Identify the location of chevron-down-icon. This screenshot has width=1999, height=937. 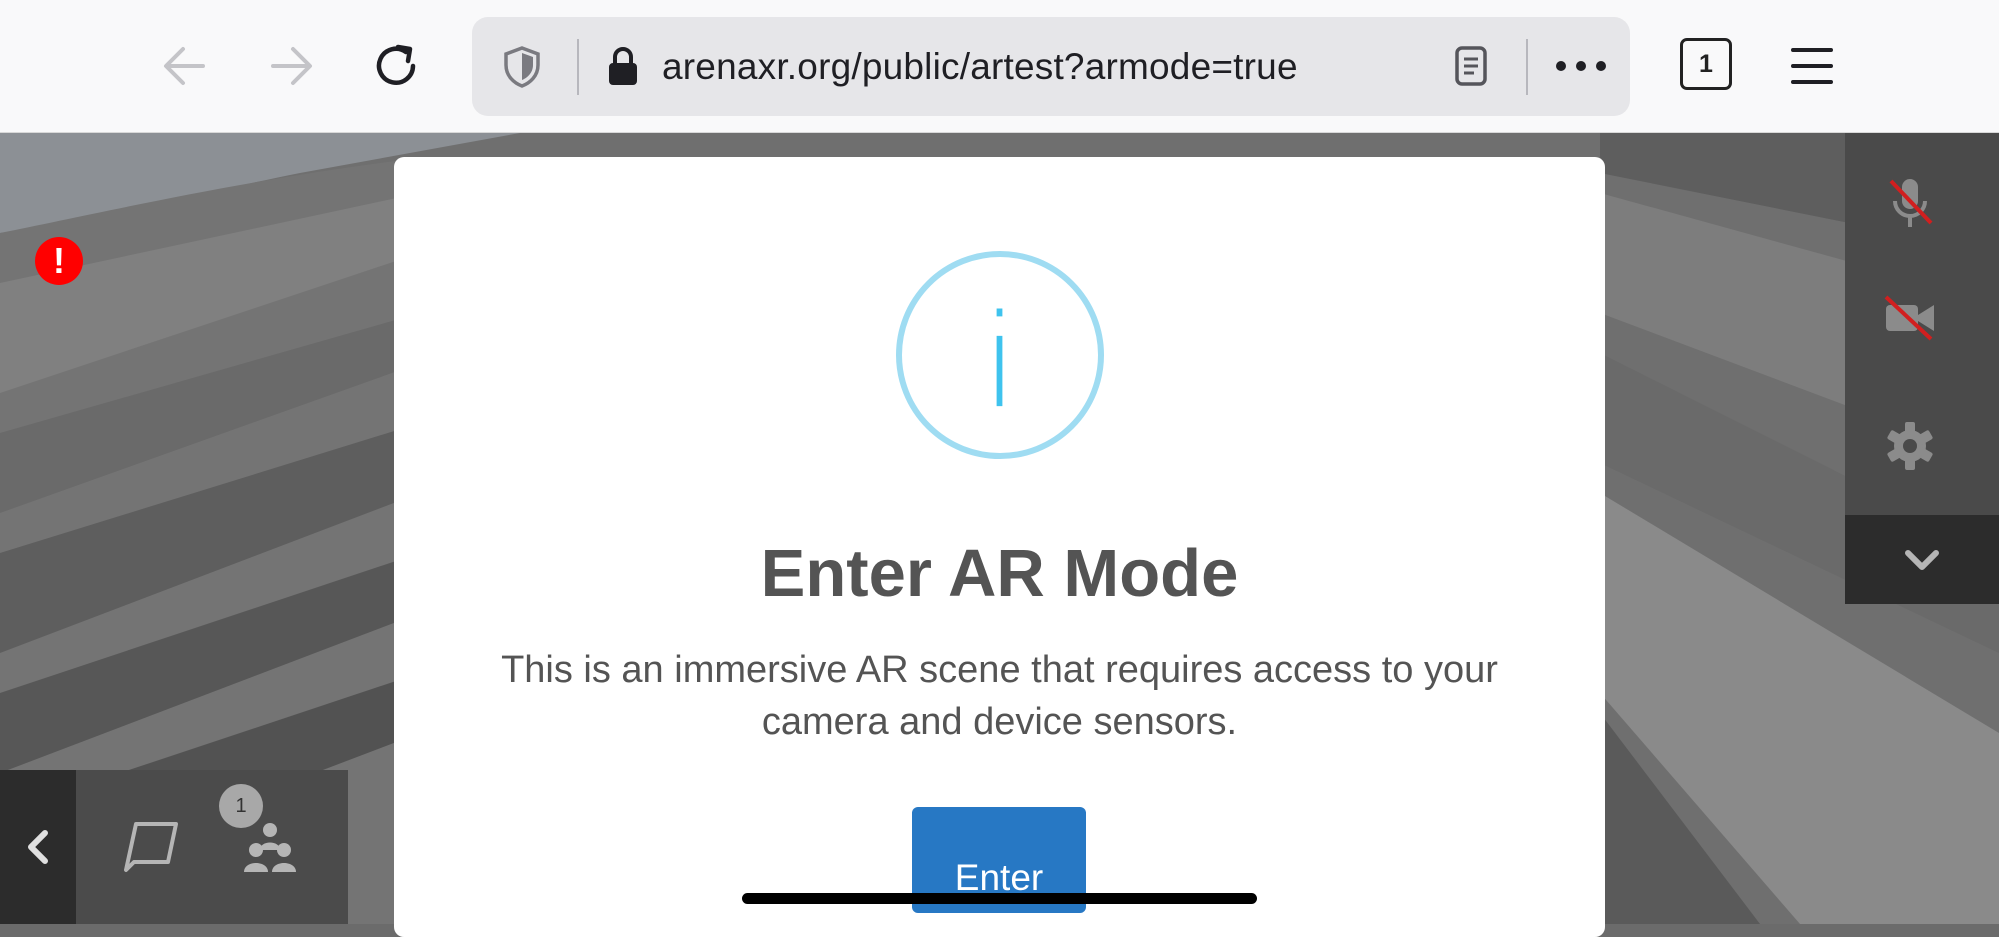
(1922, 559).